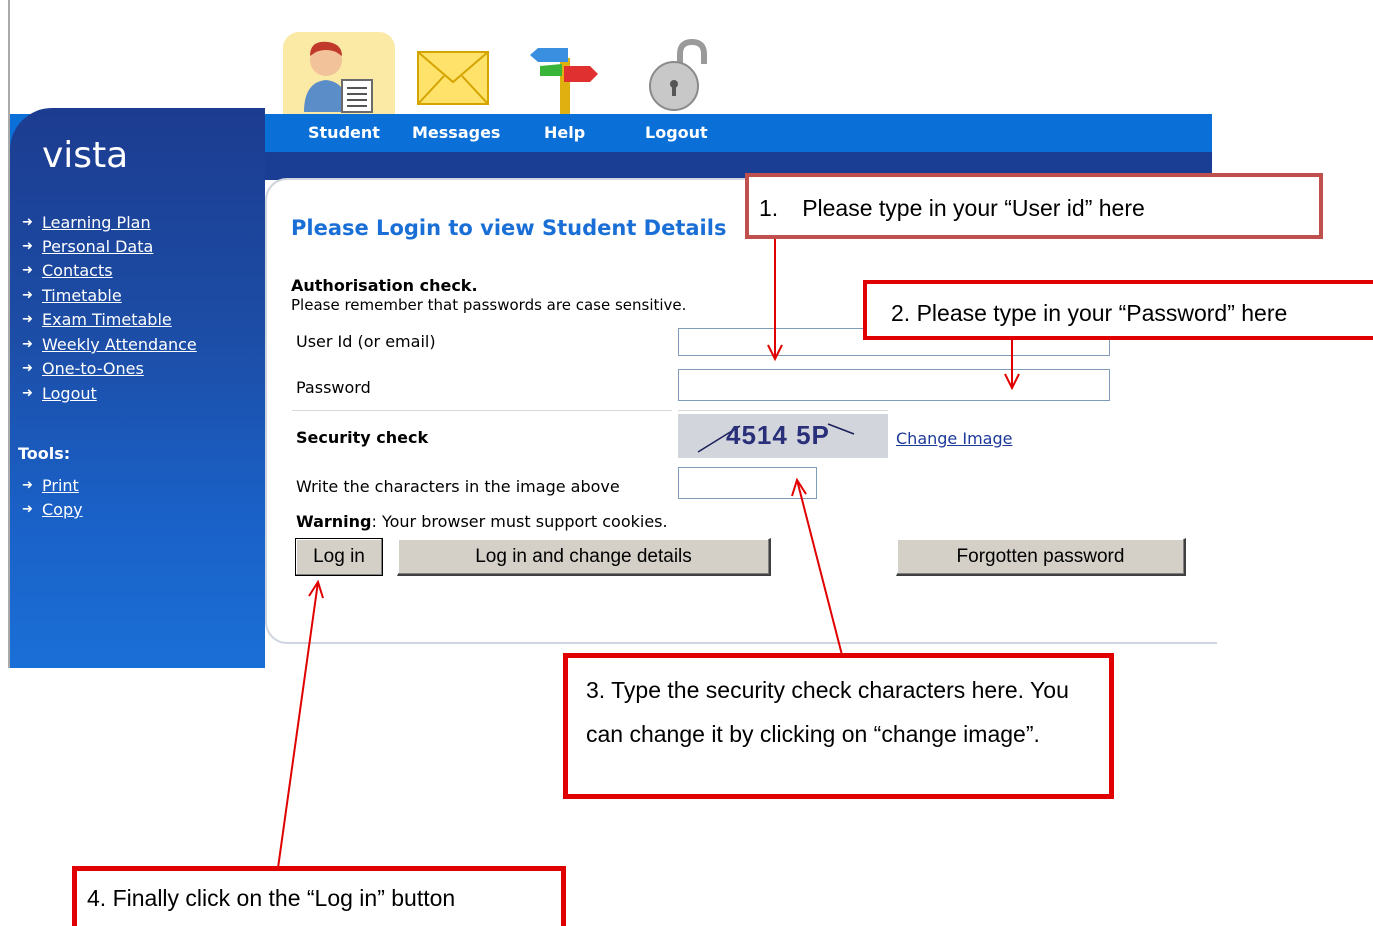 The height and width of the screenshot is (926, 1373). What do you see at coordinates (678, 75) in the screenshot?
I see `padlock-icon` at bounding box center [678, 75].